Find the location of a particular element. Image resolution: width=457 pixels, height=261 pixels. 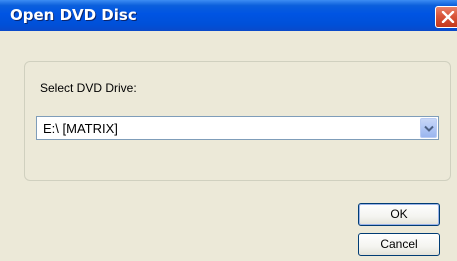

close-icon is located at coordinates (448, 17).